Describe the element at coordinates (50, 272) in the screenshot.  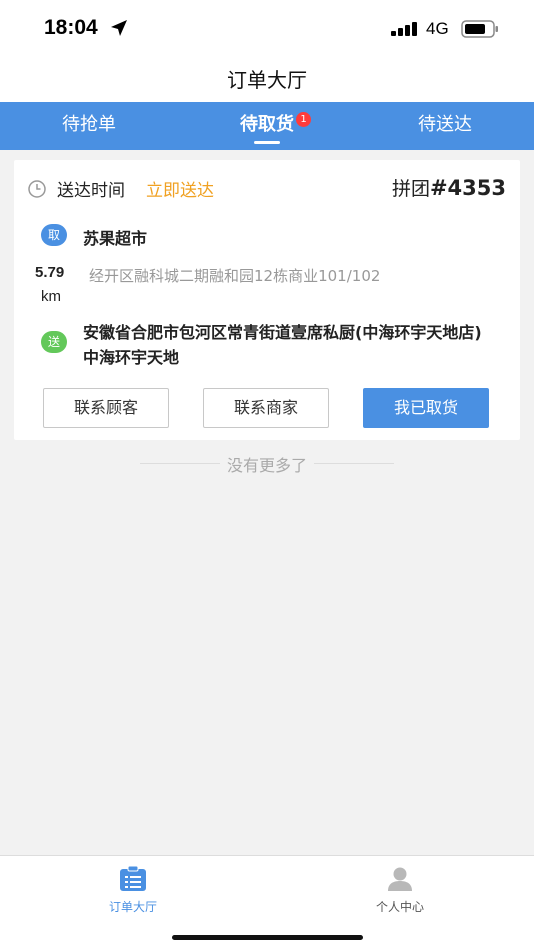
I see `distance-value: 5.79` at that location.